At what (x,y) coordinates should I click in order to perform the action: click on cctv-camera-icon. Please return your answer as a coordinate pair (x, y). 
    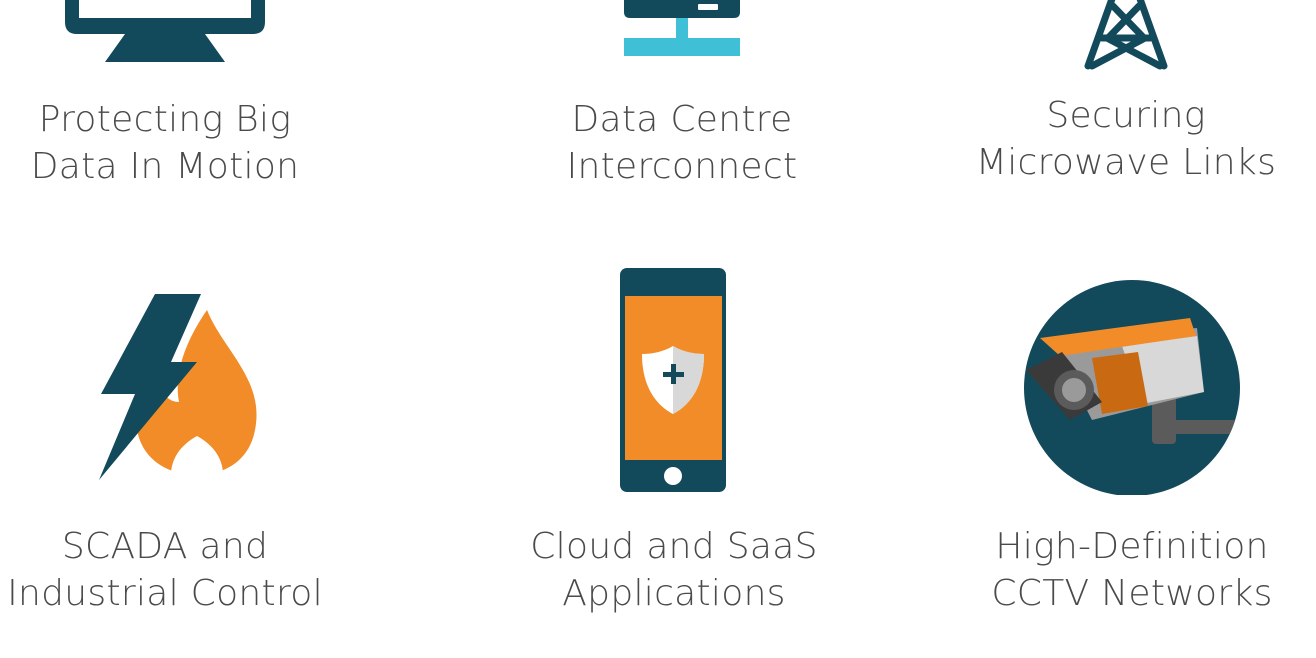
    Looking at the image, I should click on (1129, 387).